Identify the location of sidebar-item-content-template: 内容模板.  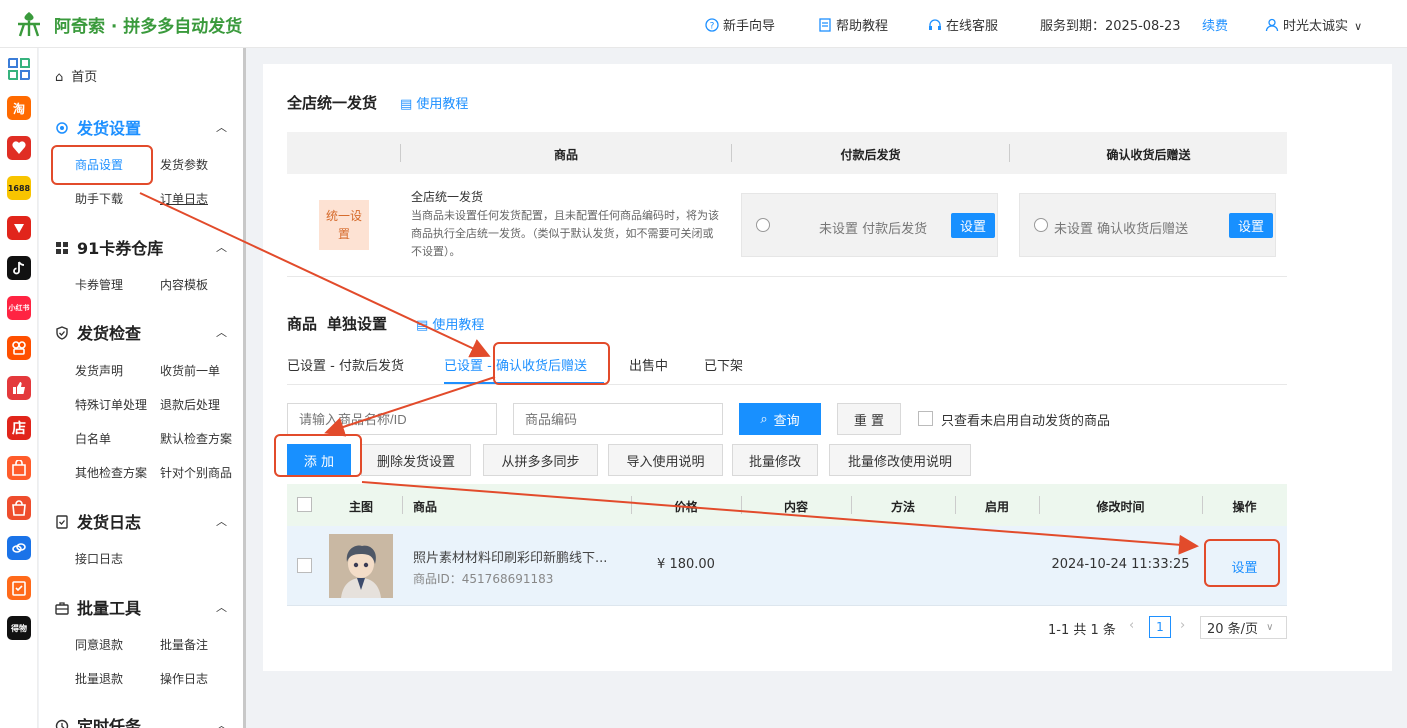
(184, 284).